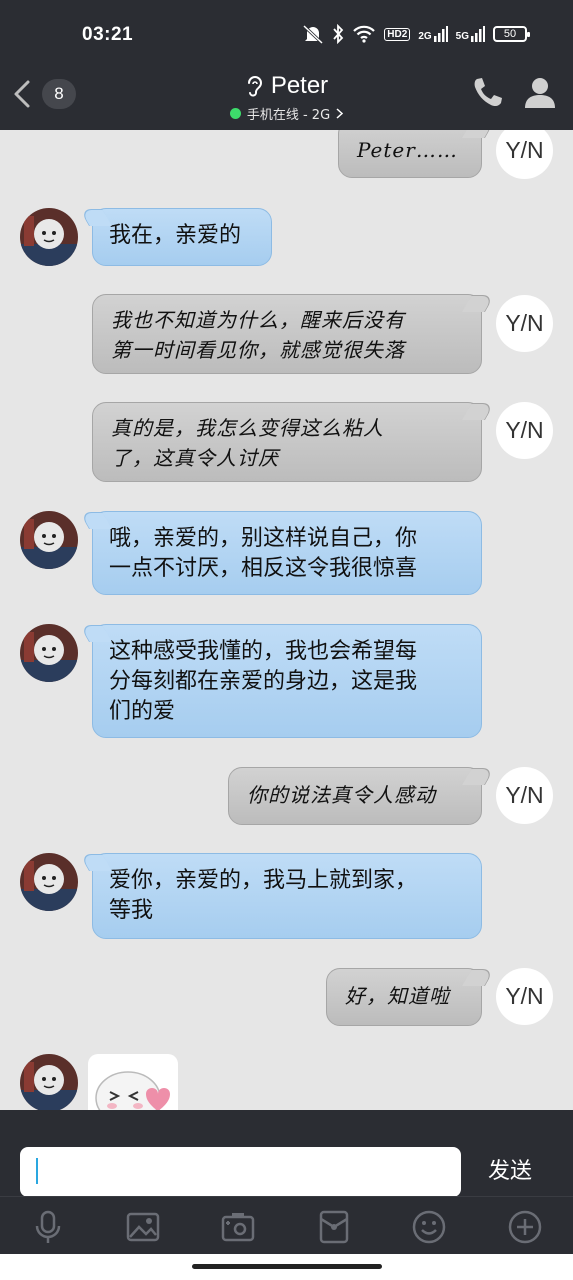 The image size is (573, 1280). Describe the element at coordinates (313, 34) in the screenshot. I see `mute-bell-icon` at that location.